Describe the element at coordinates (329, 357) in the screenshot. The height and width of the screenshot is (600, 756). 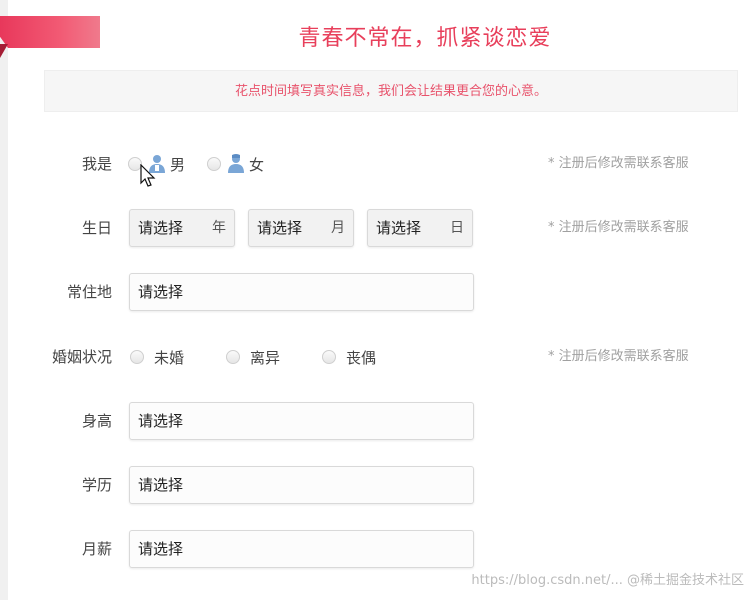
I see `widowed-radio` at that location.